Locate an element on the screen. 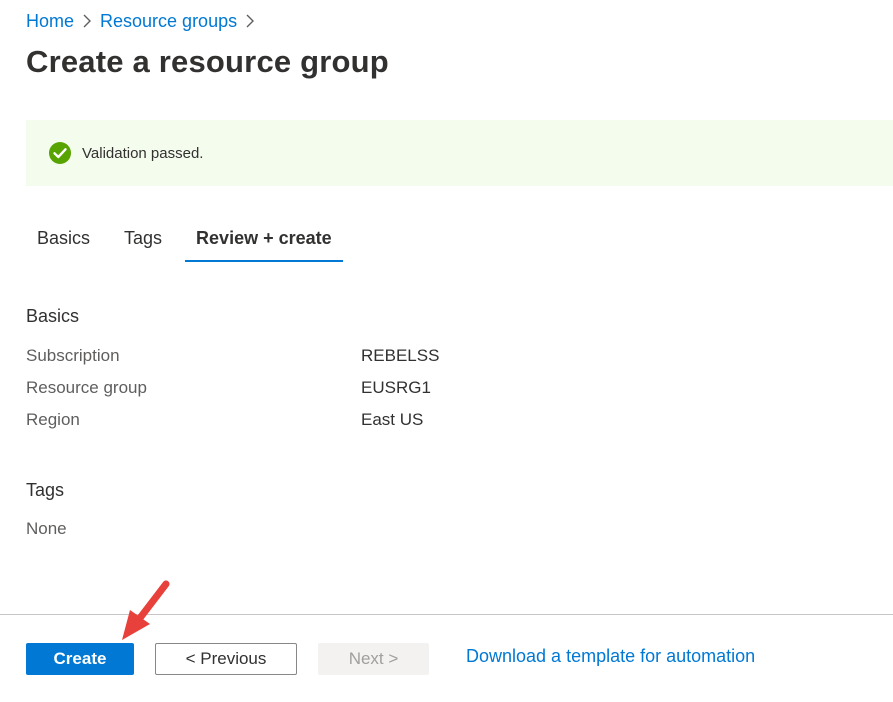  tags-value: None is located at coordinates (46, 528).